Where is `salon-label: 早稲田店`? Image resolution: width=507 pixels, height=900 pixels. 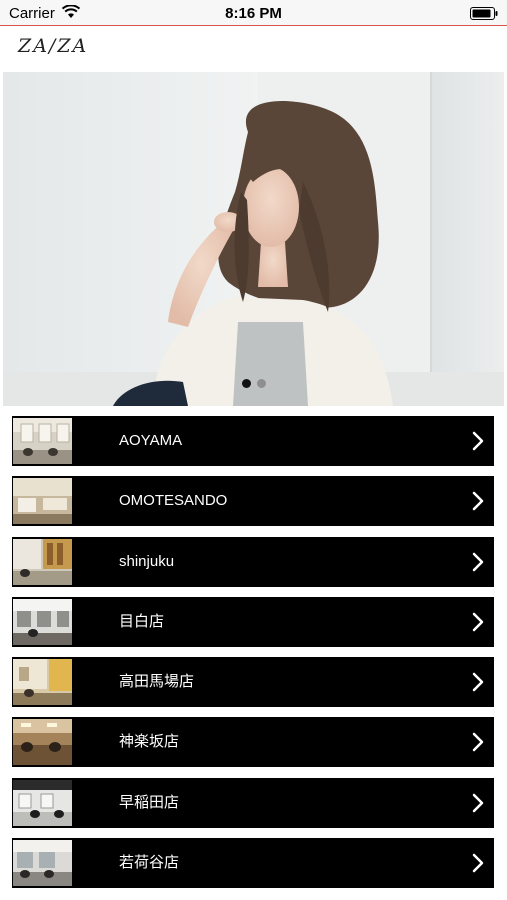
salon-label: 早稲田店 is located at coordinates (149, 802).